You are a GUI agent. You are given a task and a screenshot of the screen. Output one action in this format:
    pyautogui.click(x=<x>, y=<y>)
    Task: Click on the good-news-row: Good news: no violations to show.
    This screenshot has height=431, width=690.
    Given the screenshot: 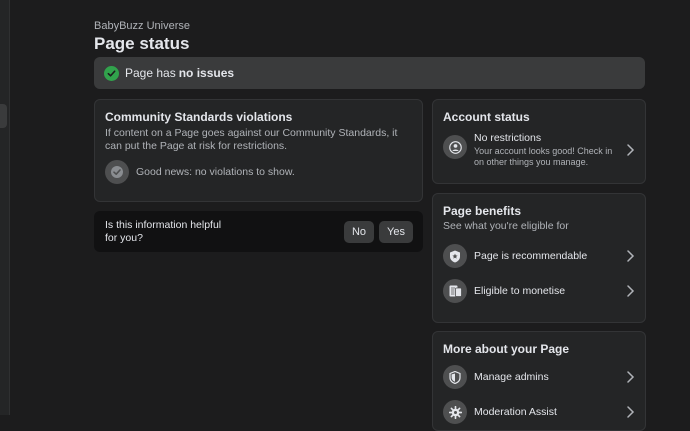 What is the action you would take?
    pyautogui.click(x=258, y=172)
    